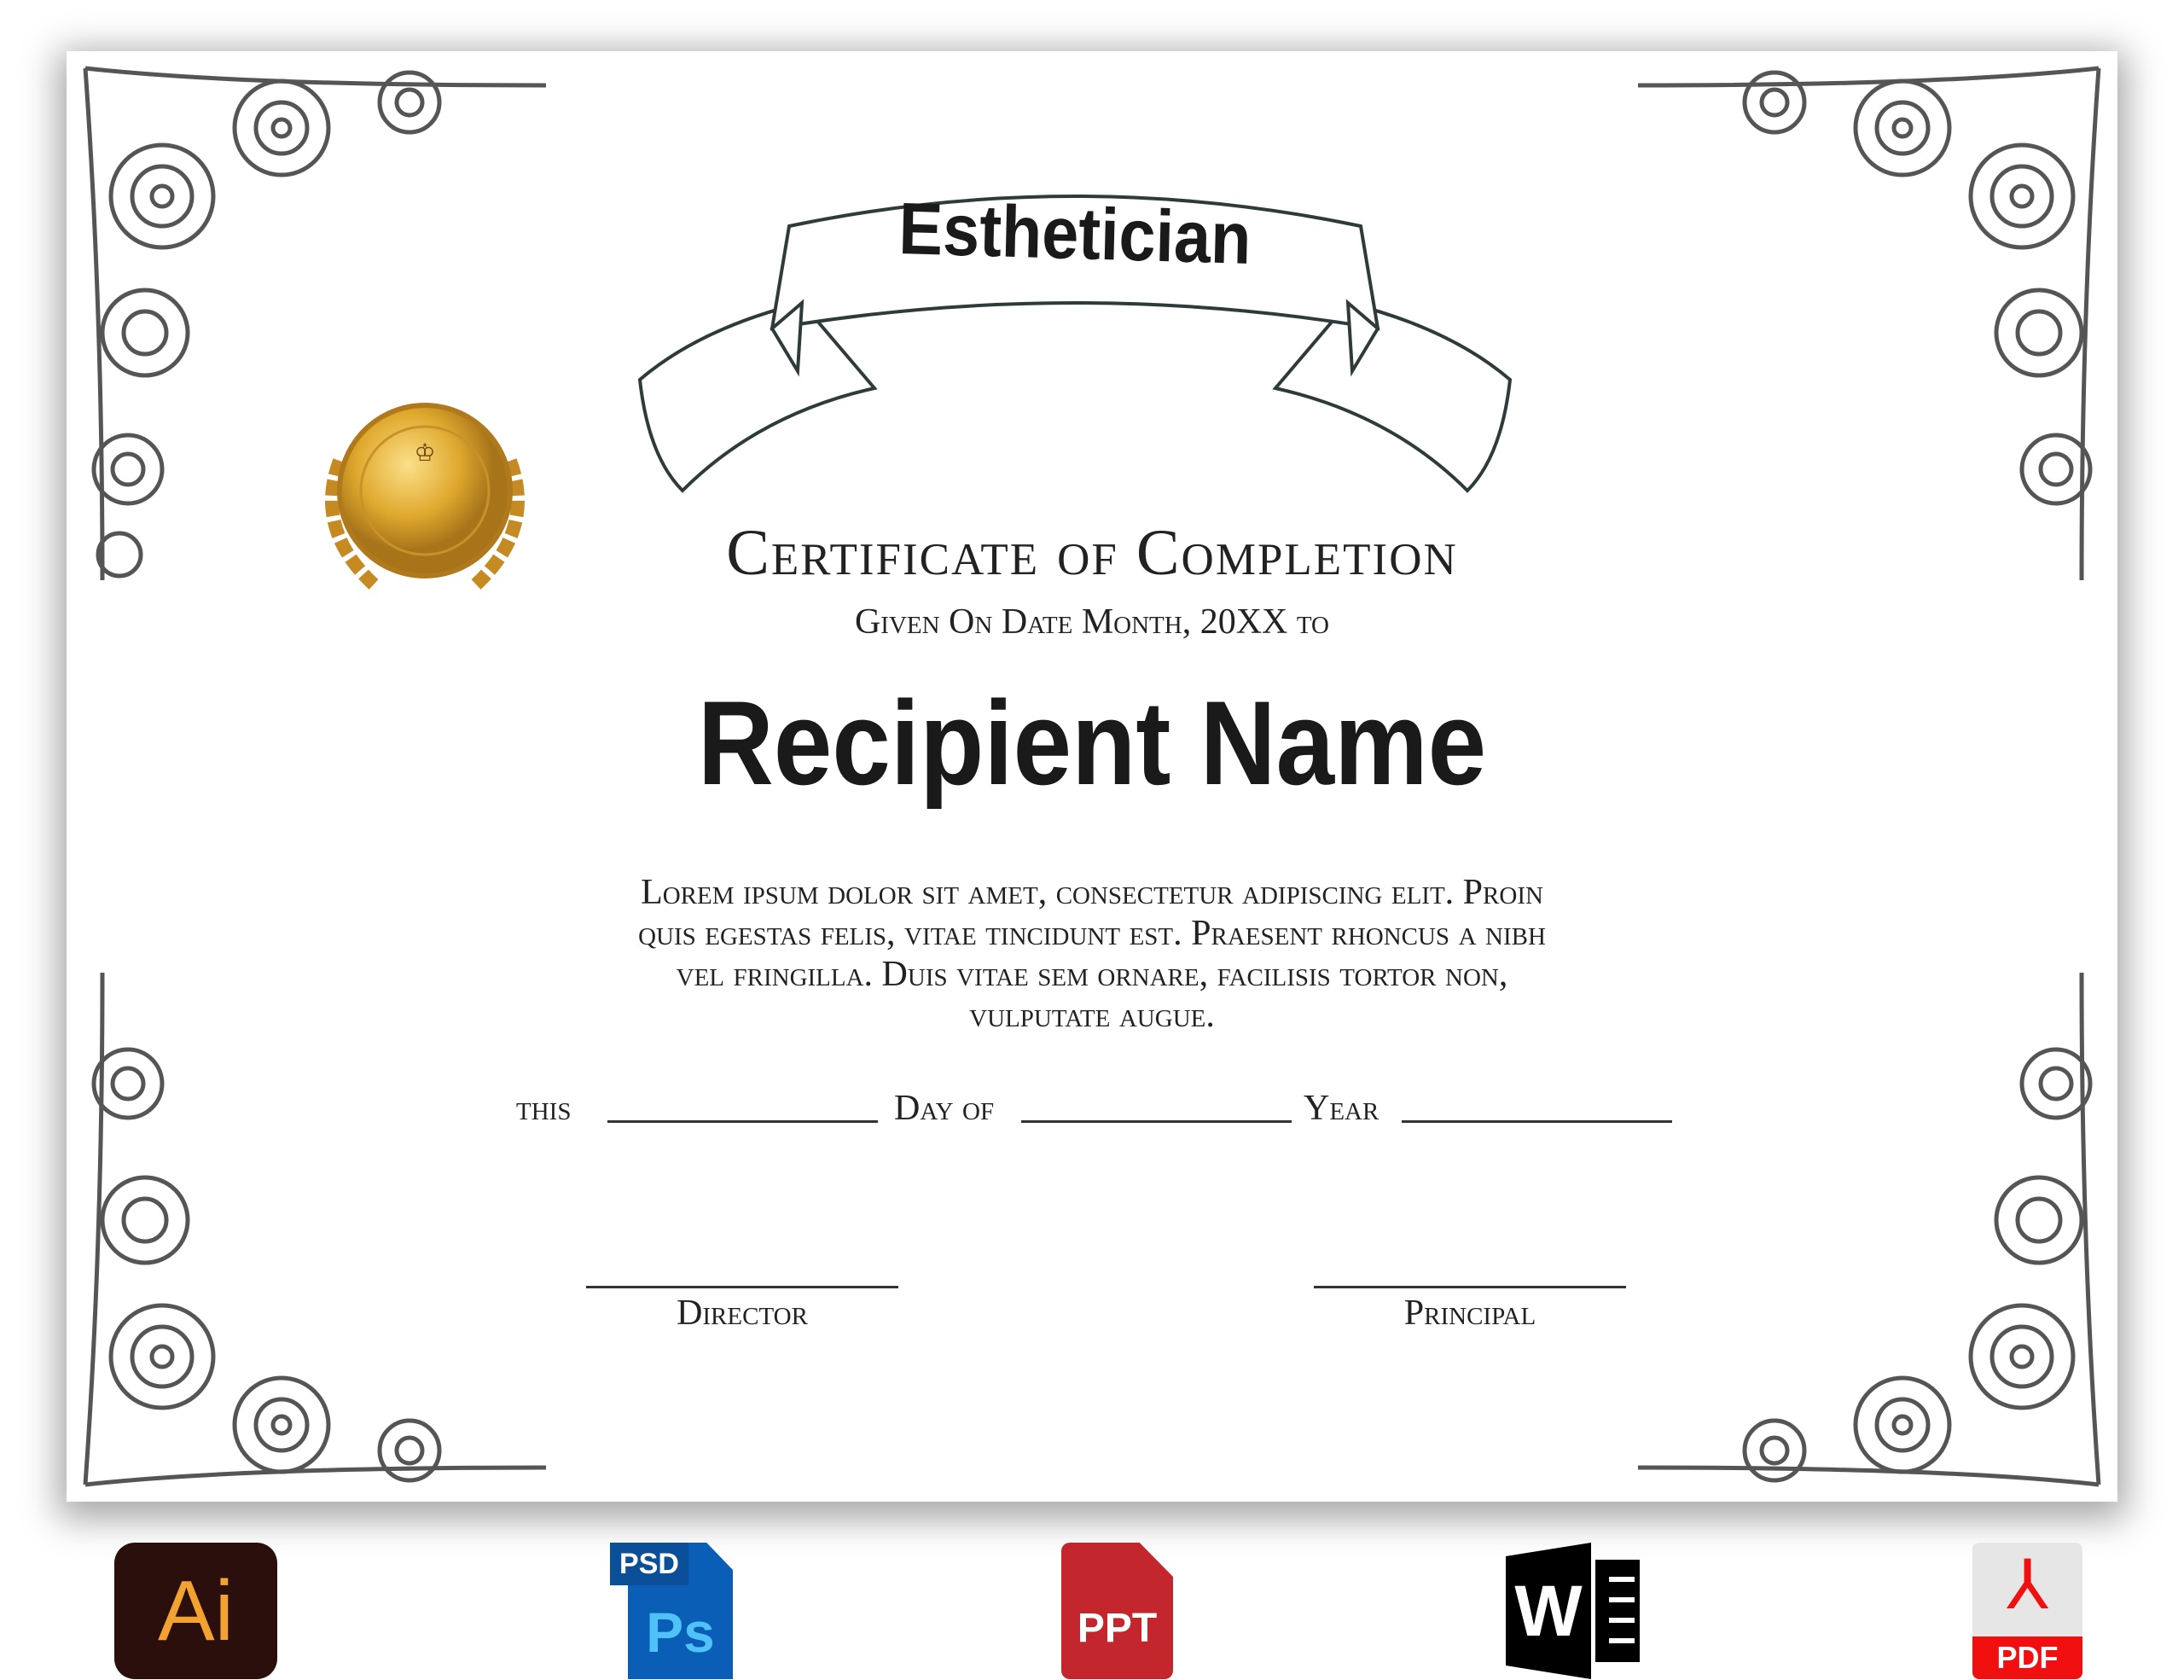  I want to click on ai-label: Ai, so click(196, 1610).